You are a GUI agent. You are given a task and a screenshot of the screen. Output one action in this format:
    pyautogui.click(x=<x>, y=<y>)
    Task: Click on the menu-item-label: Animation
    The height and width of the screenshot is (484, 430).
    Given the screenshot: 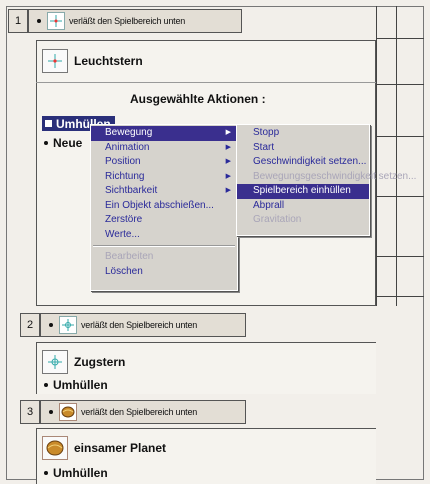 What is the action you would take?
    pyautogui.click(x=127, y=147)
    